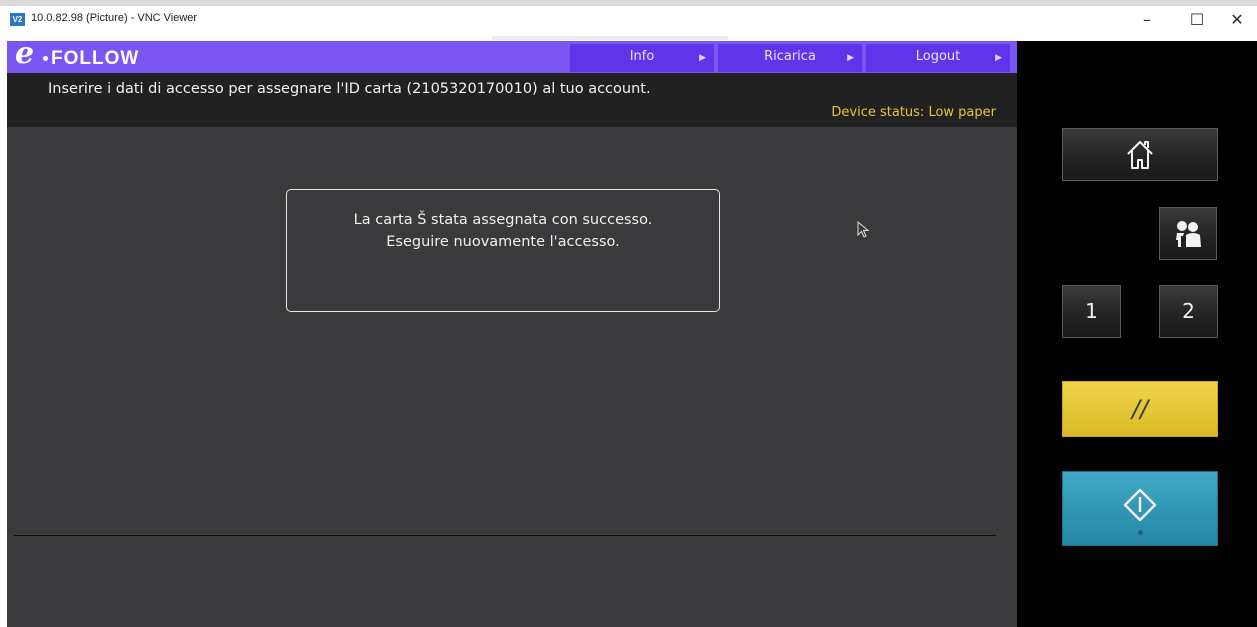  Describe the element at coordinates (95, 58) in the screenshot. I see `logo-word: FOLLOW` at that location.